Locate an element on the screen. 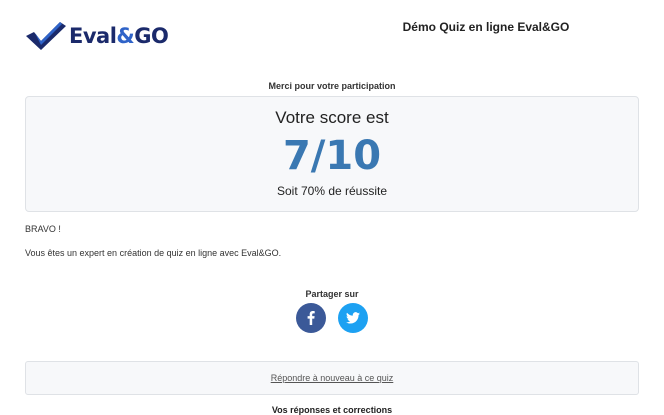  page-title: Démo Quiz en ligne Eval&GO is located at coordinates (486, 27).